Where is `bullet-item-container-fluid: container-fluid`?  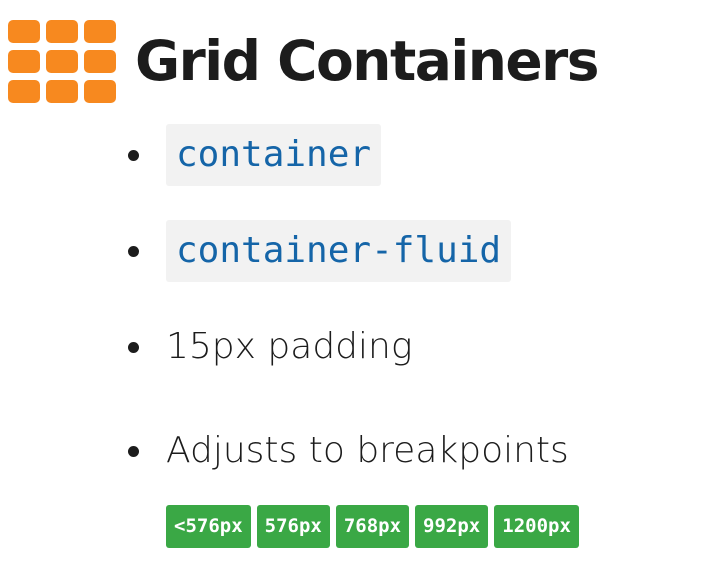
bullet-item-container-fluid: container-fluid is located at coordinates (320, 251).